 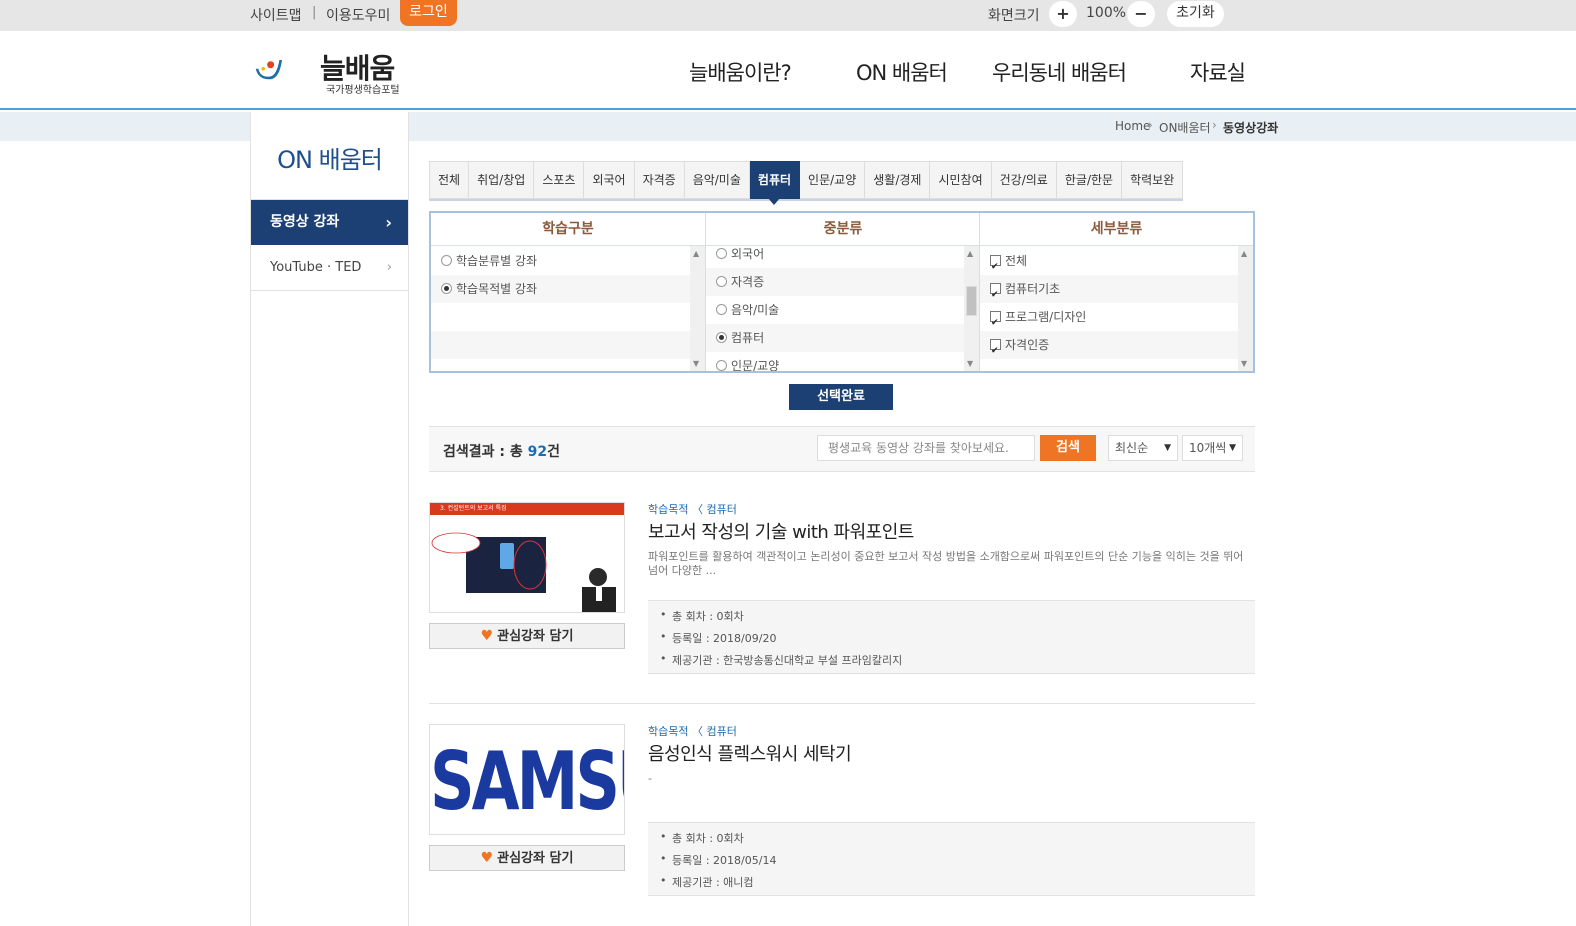 I want to click on login-button: 로그인, so click(x=428, y=13).